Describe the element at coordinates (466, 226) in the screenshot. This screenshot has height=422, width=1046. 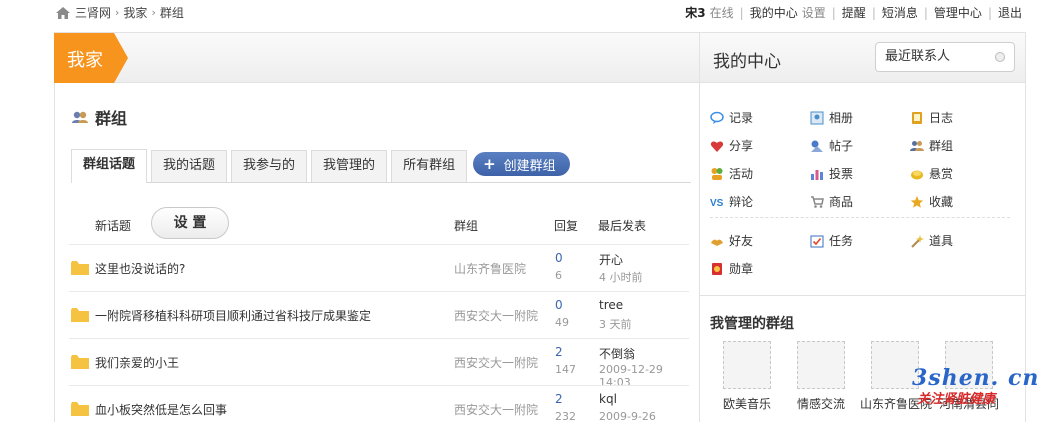
I see `col-group: 群组` at that location.